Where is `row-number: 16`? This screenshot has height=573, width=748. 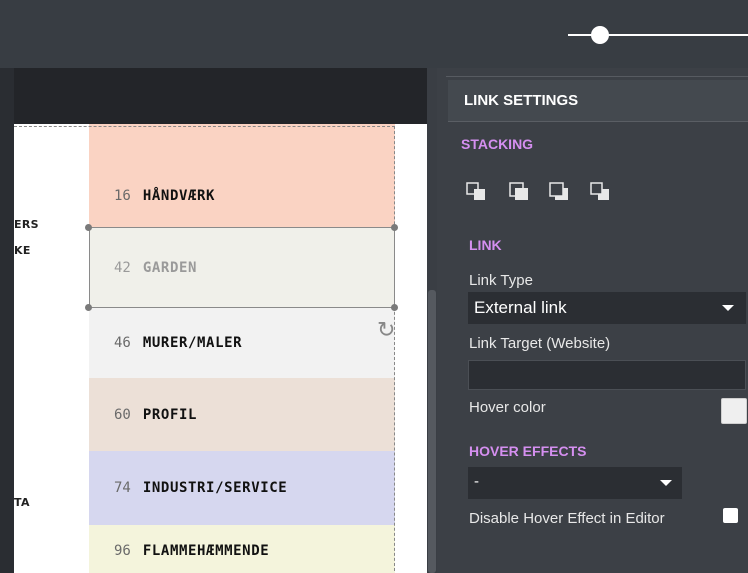
row-number: 16 is located at coordinates (122, 196).